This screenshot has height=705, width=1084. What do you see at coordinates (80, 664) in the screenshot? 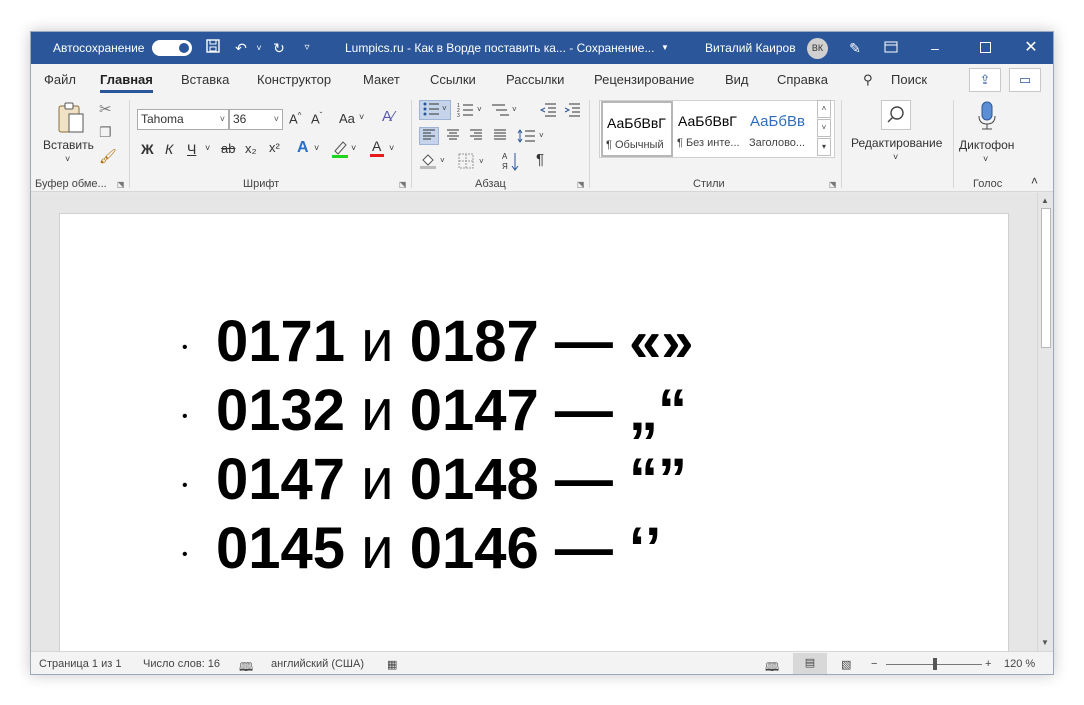
I see `page-count: Страница 1 из 1` at bounding box center [80, 664].